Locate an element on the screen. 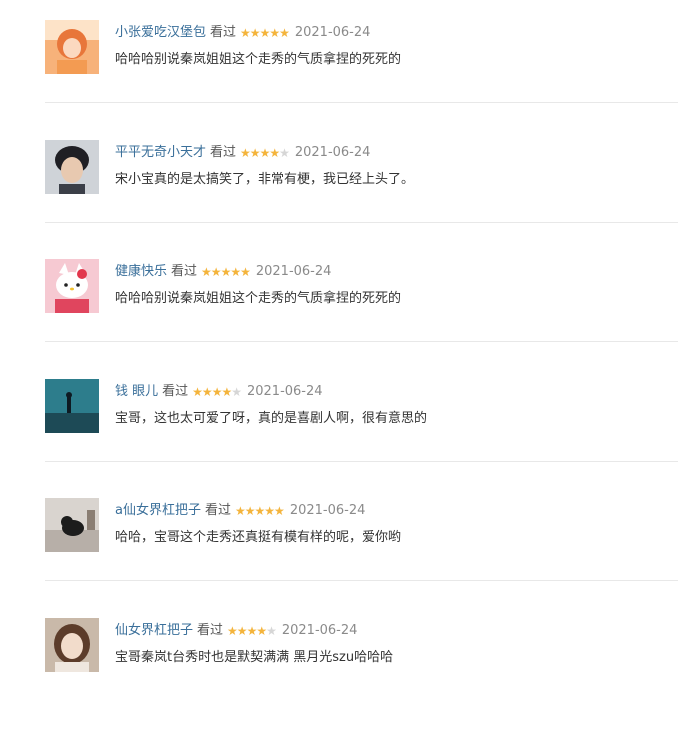 Image resolution: width=678 pixels, height=737 pixels. review-meta: 平平无奇小天才 看过 ★★★★★ 2021-06-24 is located at coordinates (242, 153).